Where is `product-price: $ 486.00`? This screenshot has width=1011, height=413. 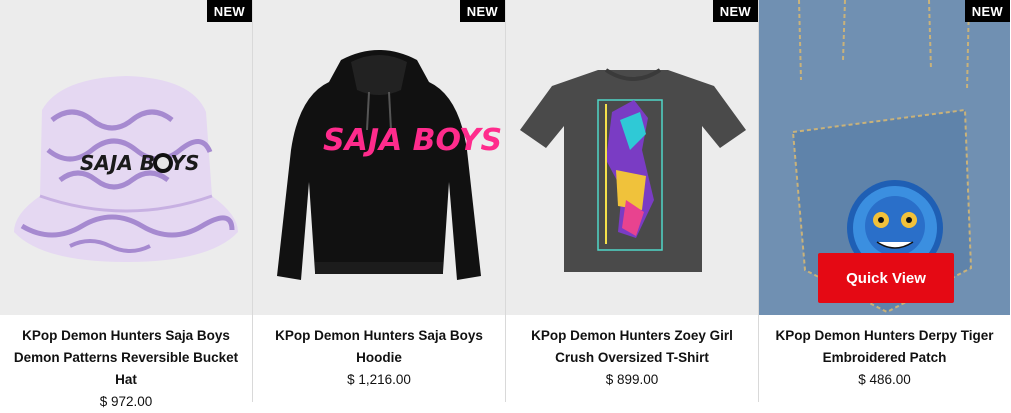 product-price: $ 486.00 is located at coordinates (884, 379).